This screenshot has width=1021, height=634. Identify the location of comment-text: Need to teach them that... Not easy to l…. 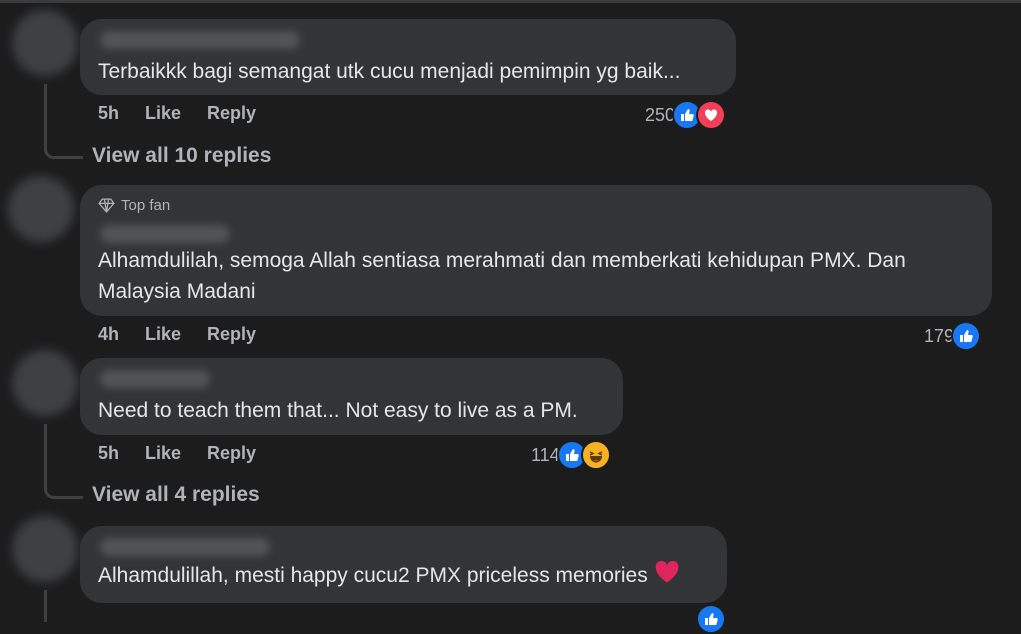
(338, 410).